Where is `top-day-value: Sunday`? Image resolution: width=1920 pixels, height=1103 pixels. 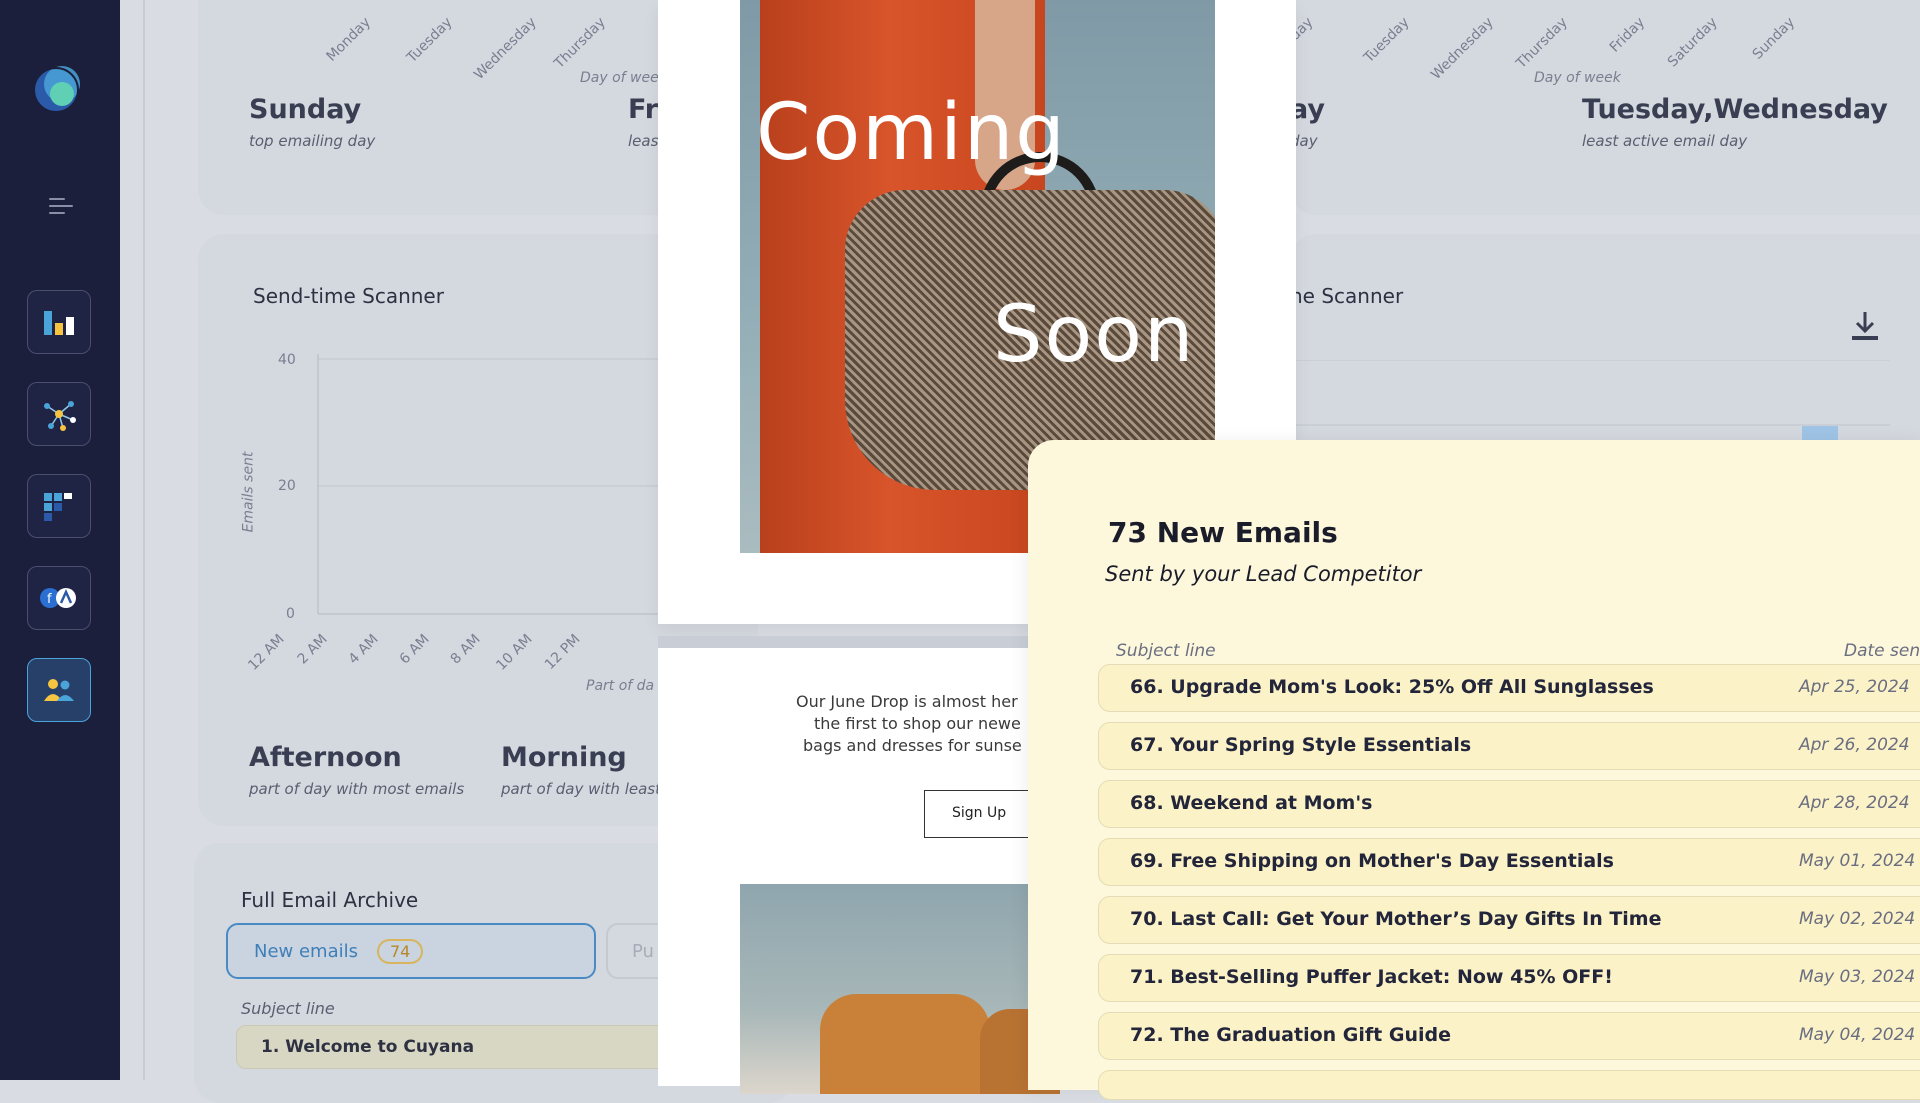 top-day-value: Sunday is located at coordinates (305, 109).